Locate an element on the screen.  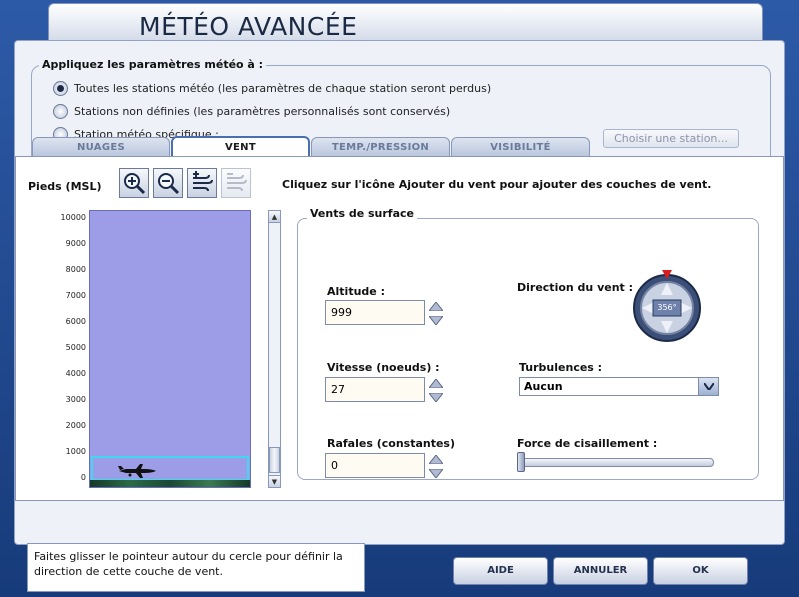
gusts-spinner is located at coordinates (436, 466).